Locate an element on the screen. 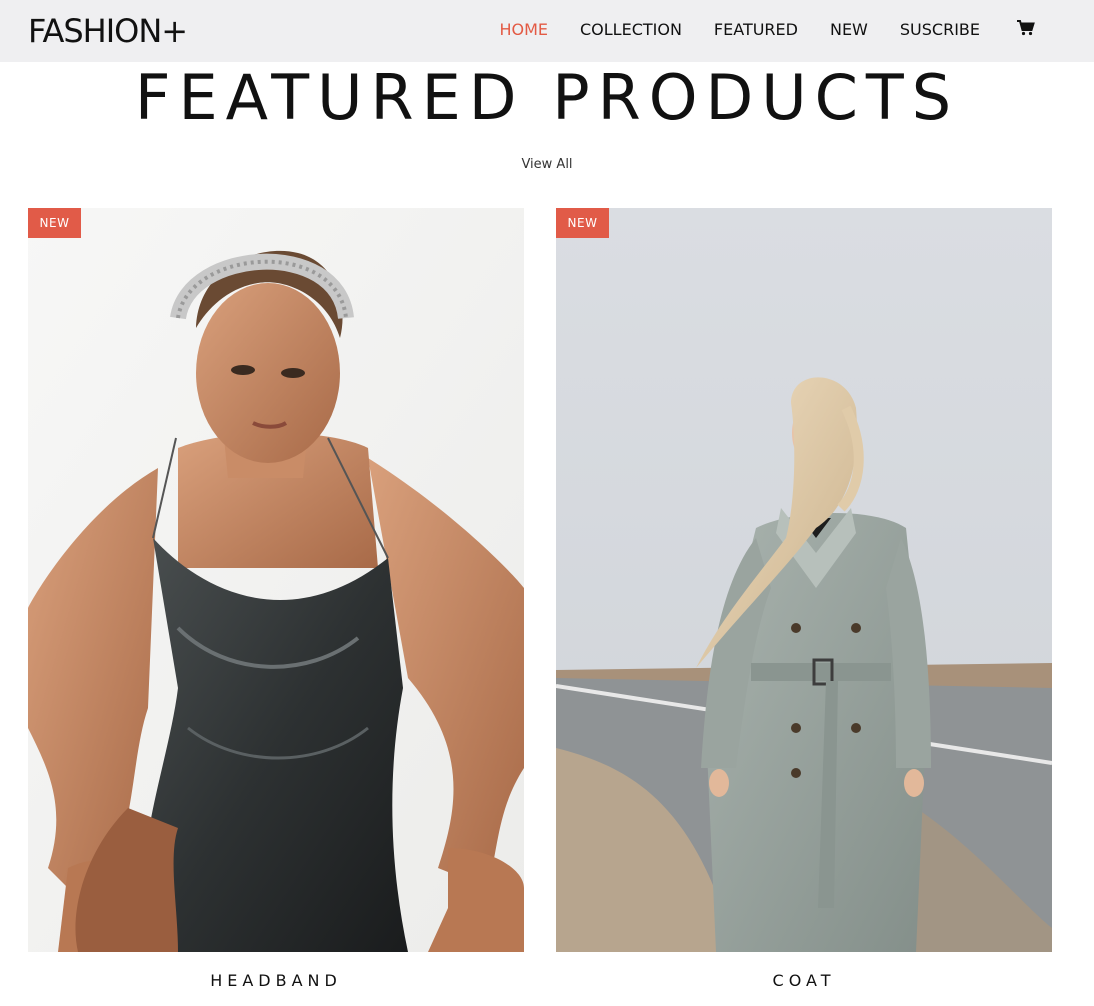 This screenshot has height=1006, width=1094. nav-link-featured: FEATURED is located at coordinates (756, 29).